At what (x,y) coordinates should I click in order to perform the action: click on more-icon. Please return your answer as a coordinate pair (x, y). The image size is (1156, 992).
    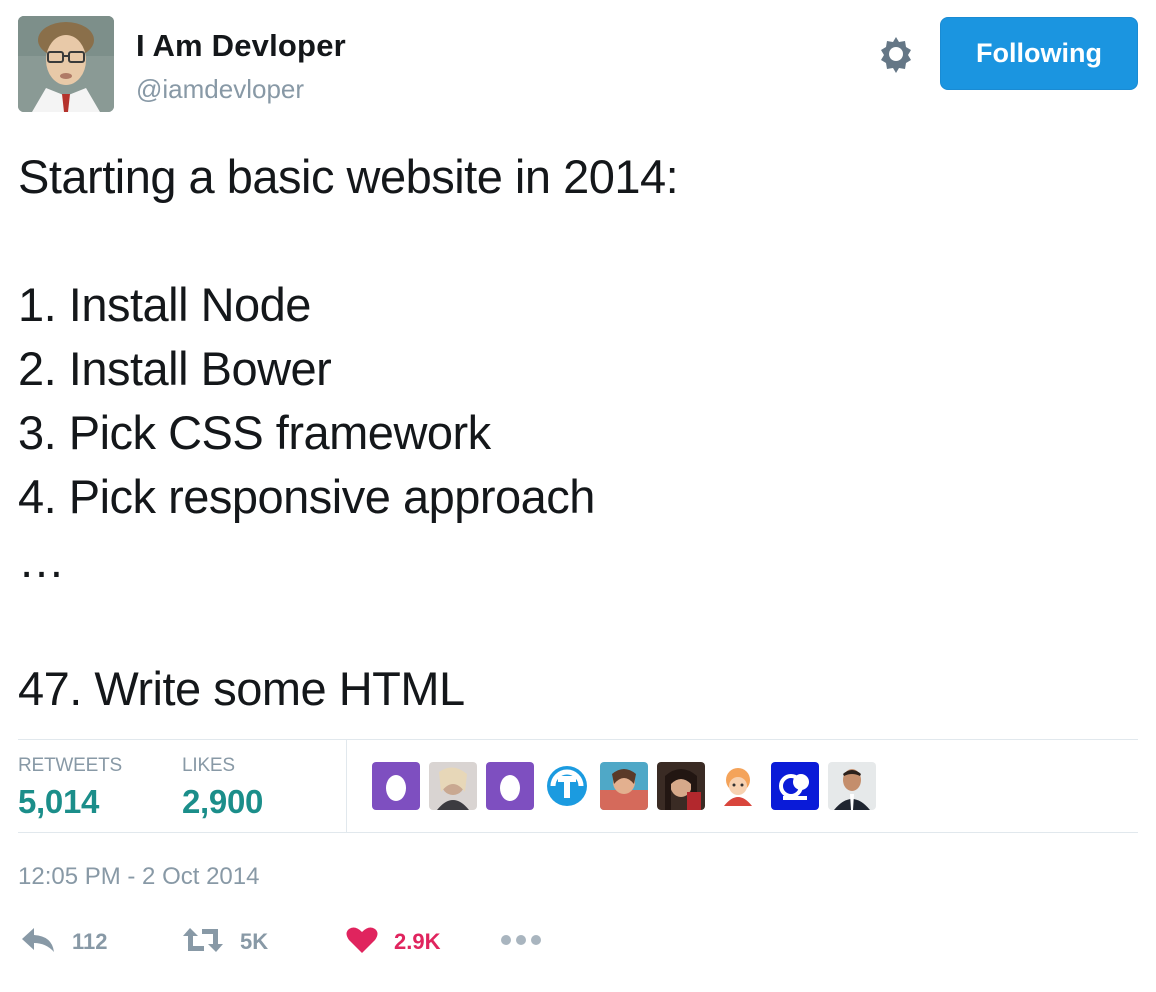
    Looking at the image, I should click on (521, 942).